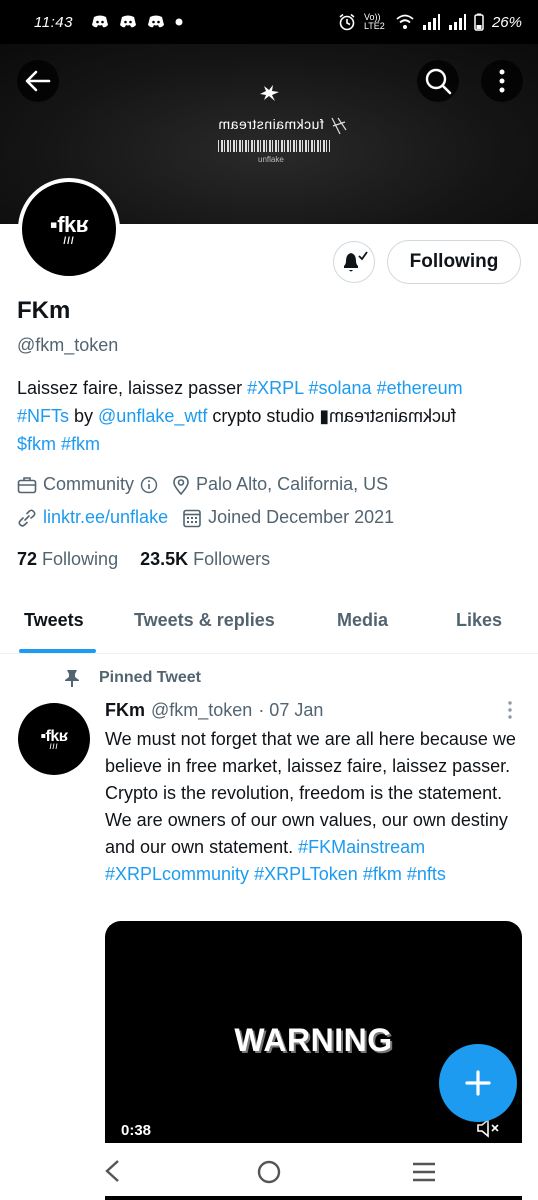  I want to click on status-right: Vo)) LTE2 26%, so click(430, 22).